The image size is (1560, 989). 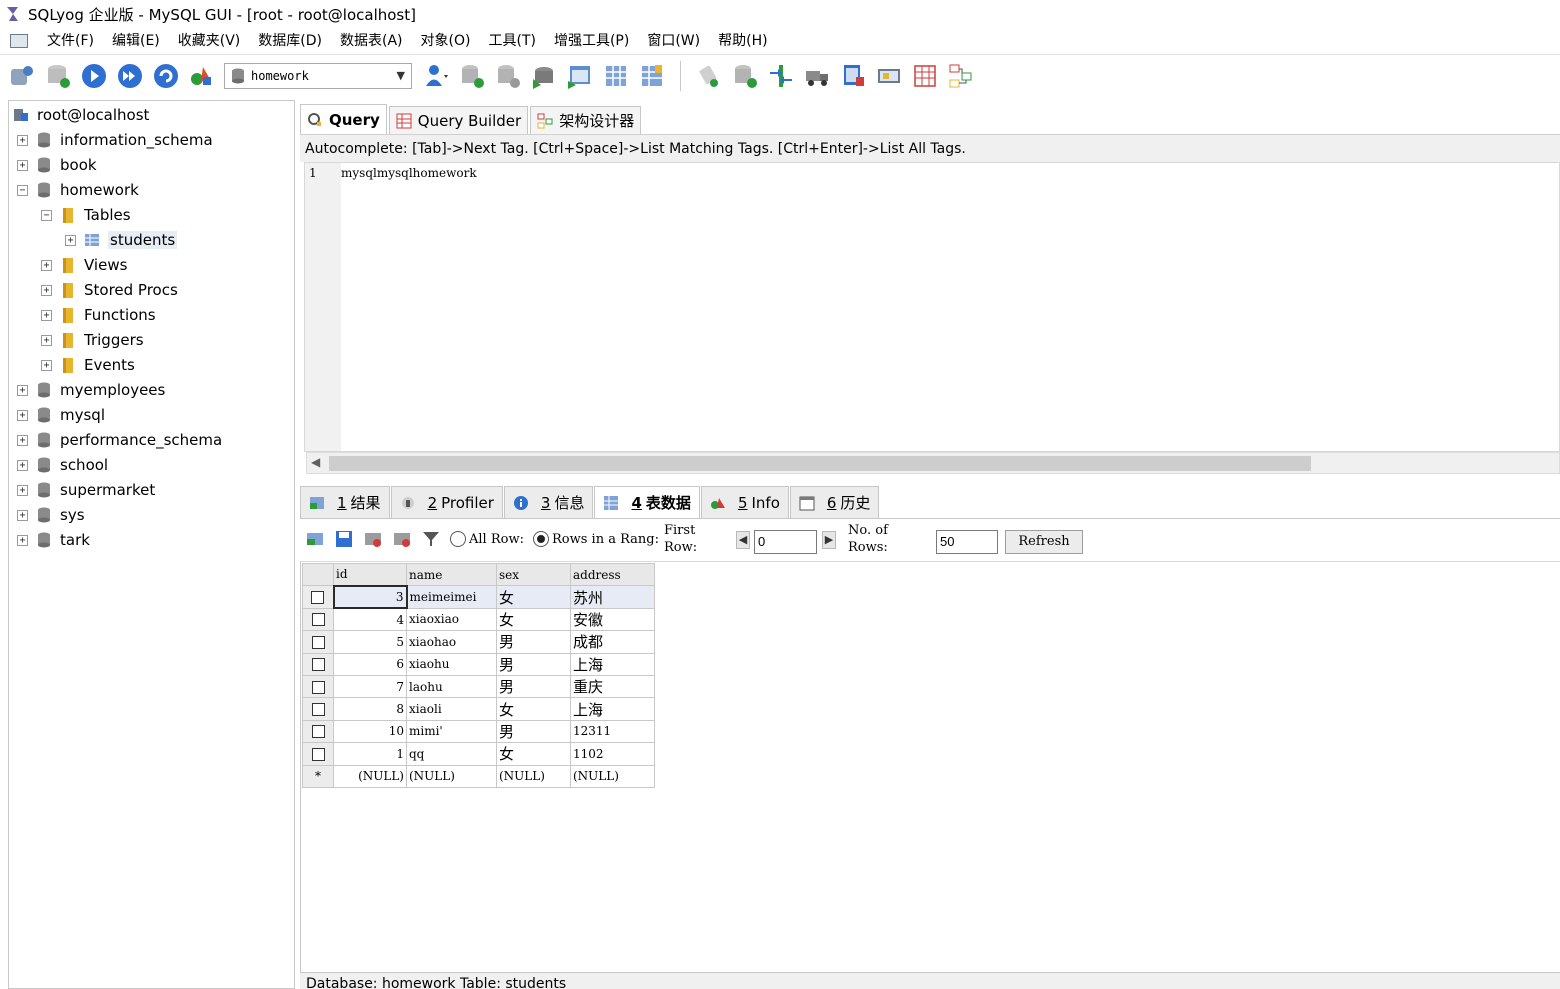 What do you see at coordinates (967, 542) in the screenshot?
I see `num-rows-input: 50` at bounding box center [967, 542].